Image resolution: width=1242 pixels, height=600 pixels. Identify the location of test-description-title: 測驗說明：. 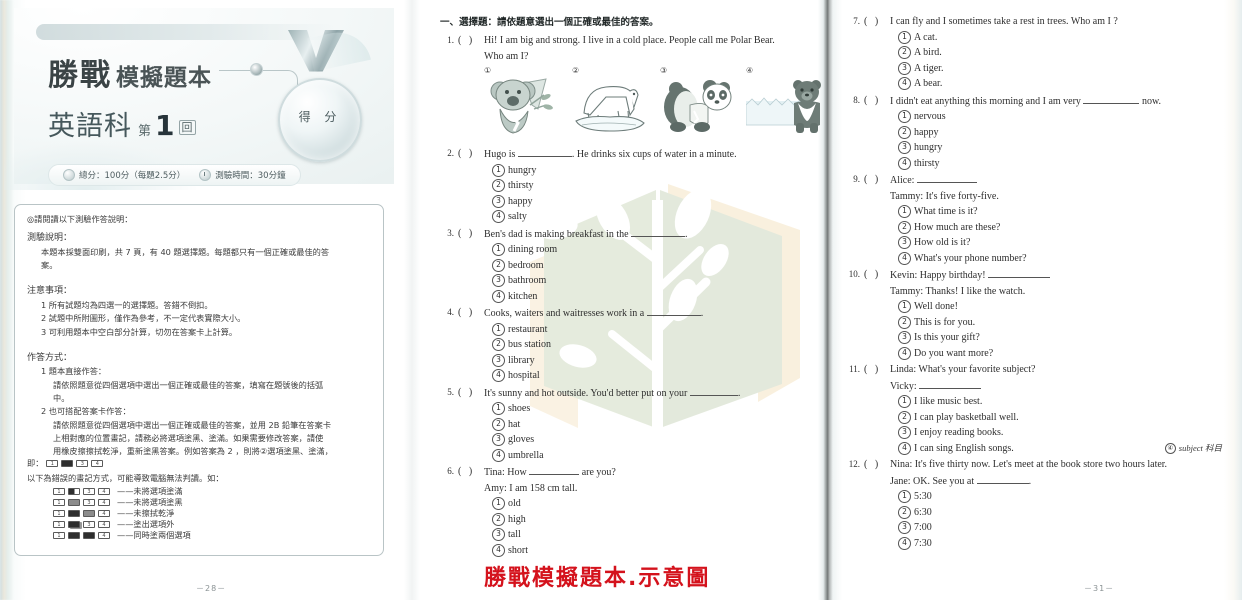
(50, 238).